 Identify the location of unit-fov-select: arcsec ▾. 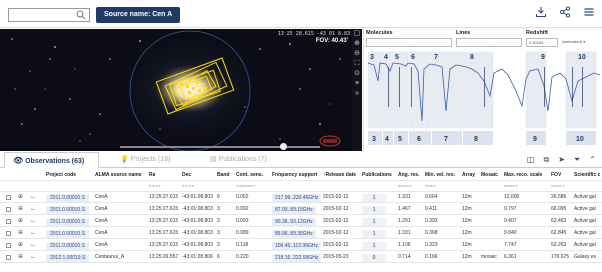
(557, 186).